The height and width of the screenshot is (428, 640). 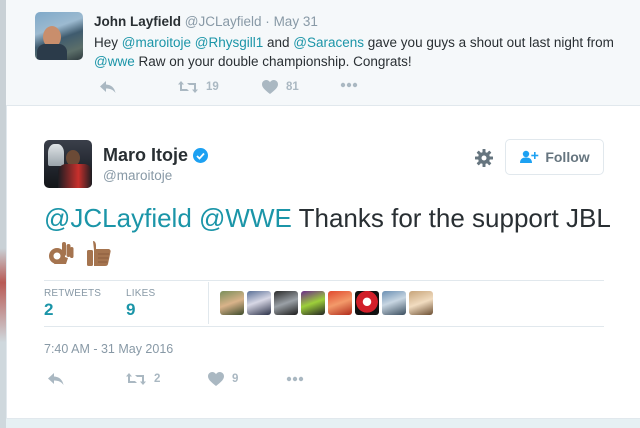 I want to click on author-name: Maro Itoje, so click(x=145, y=155).